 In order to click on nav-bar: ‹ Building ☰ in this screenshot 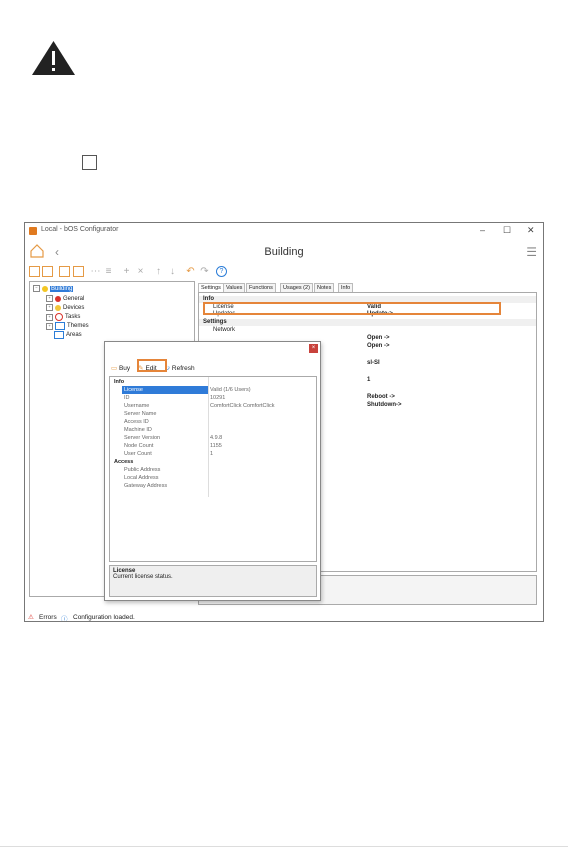, I will do `click(284, 253)`.